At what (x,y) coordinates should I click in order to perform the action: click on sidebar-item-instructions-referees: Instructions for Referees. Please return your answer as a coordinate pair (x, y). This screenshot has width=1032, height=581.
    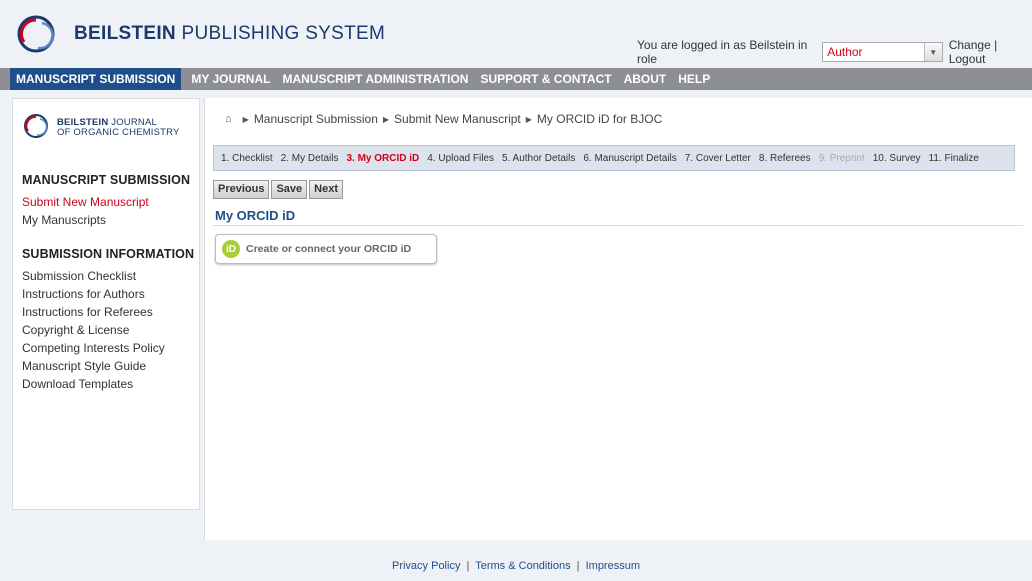
    Looking at the image, I should click on (87, 312).